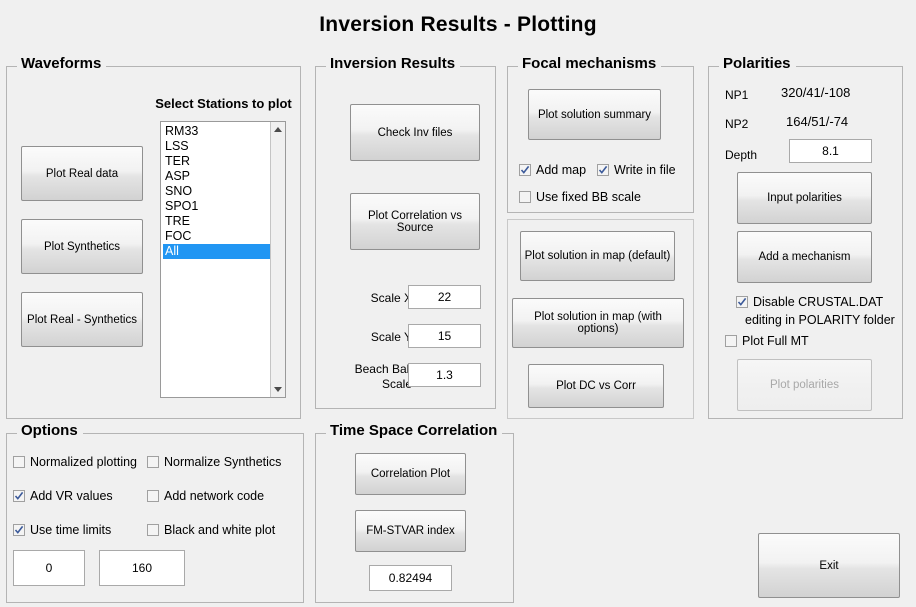  I want to click on beach-ball-scale-label-line2: Scale, so click(396, 384).